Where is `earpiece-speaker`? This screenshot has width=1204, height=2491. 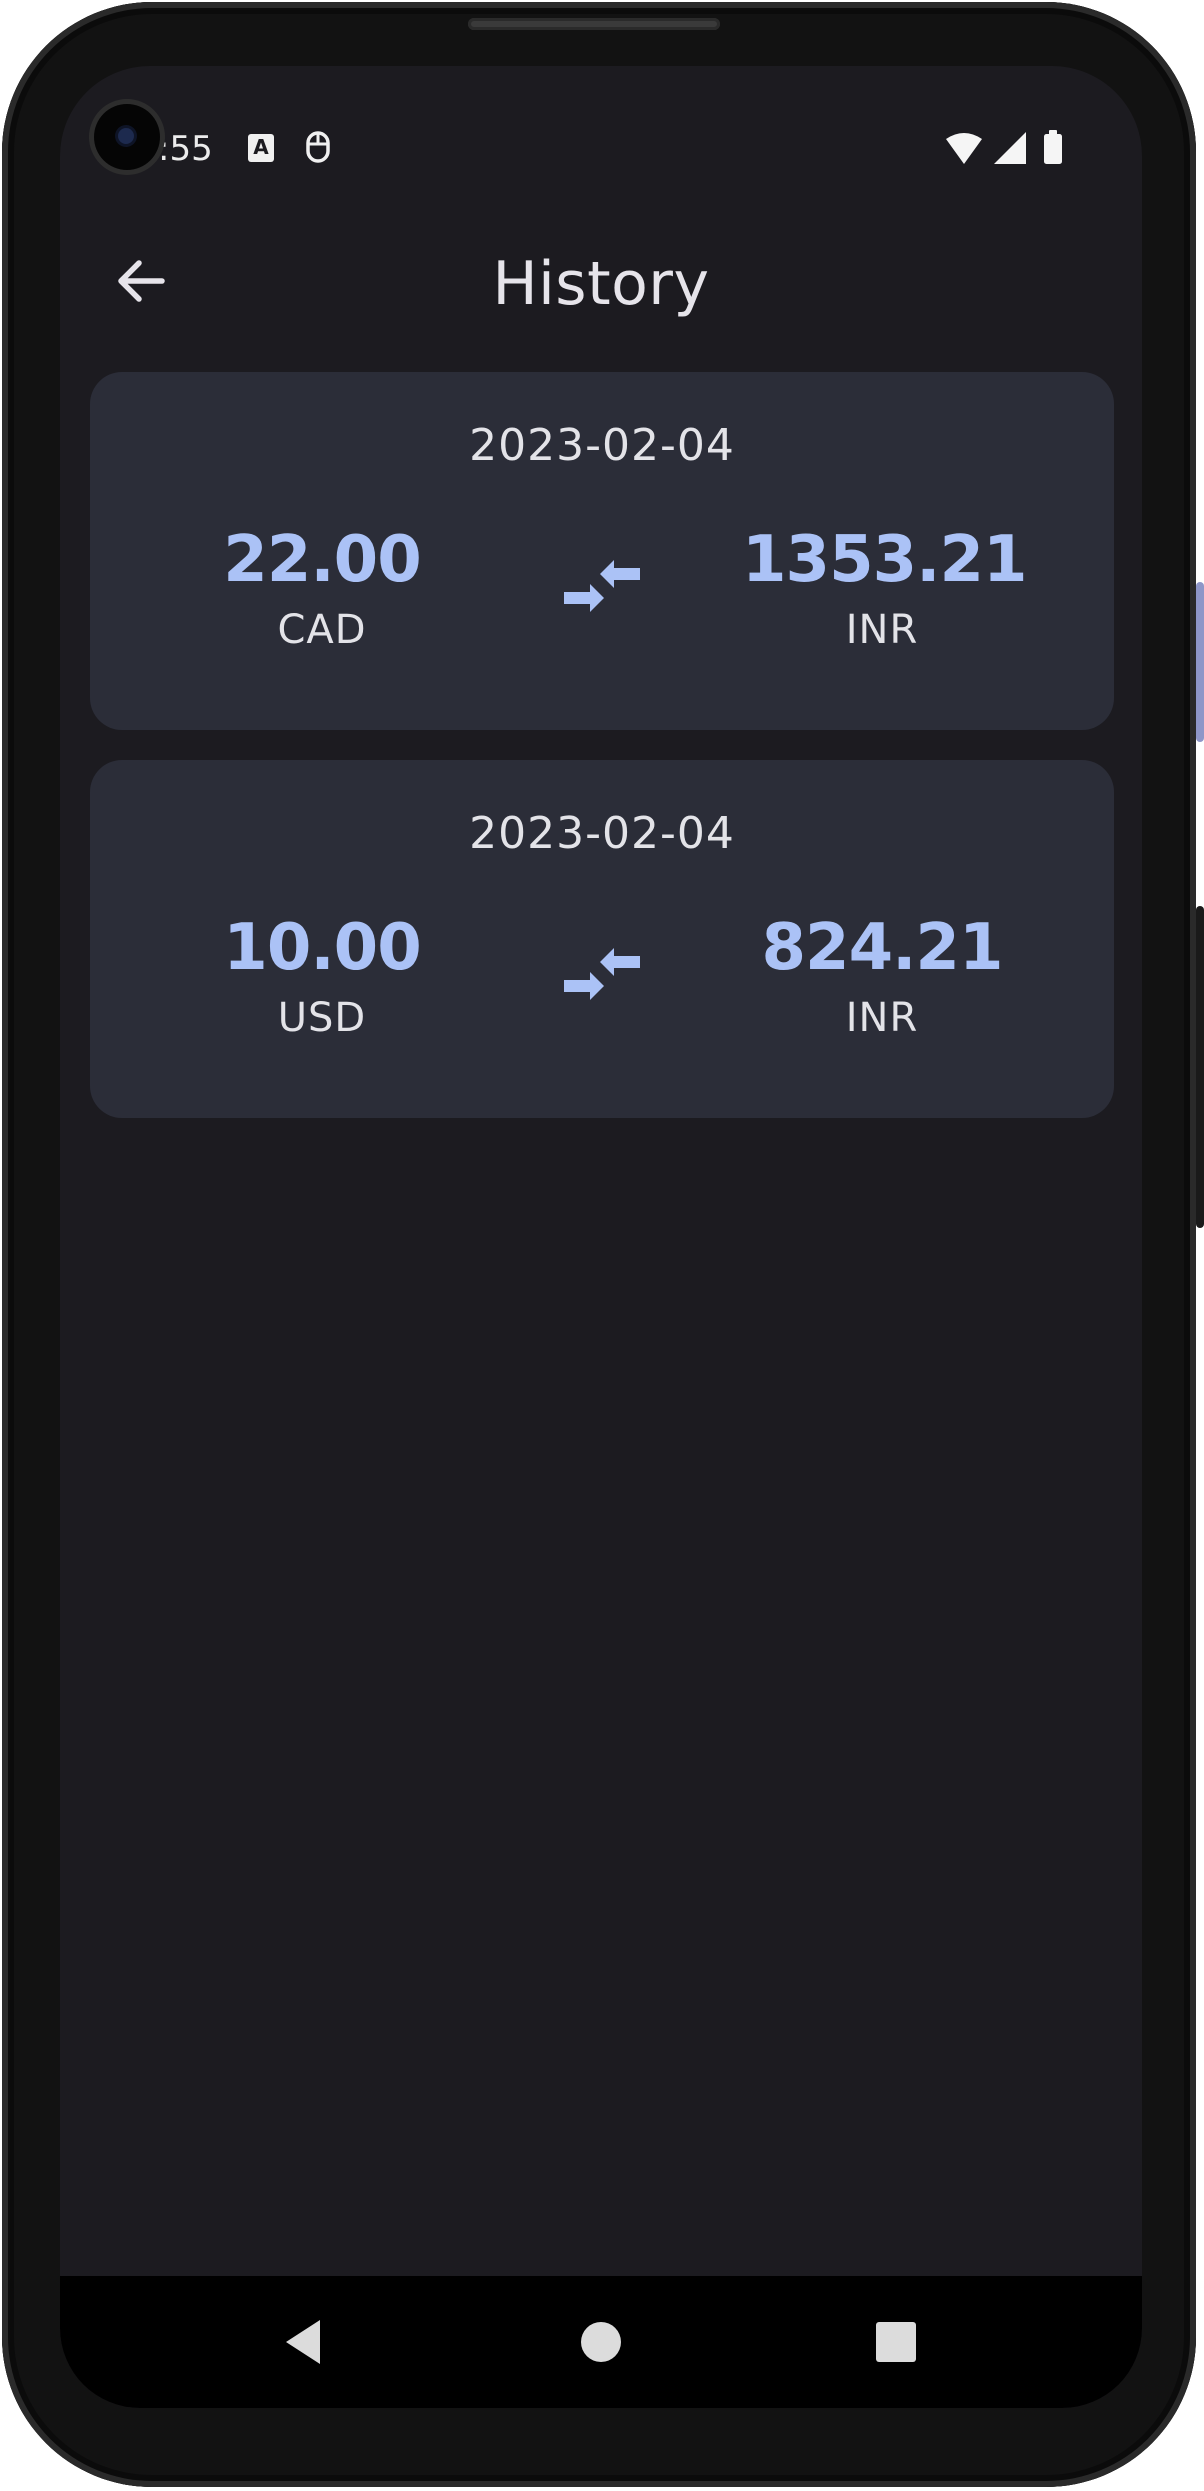 earpiece-speaker is located at coordinates (594, 24).